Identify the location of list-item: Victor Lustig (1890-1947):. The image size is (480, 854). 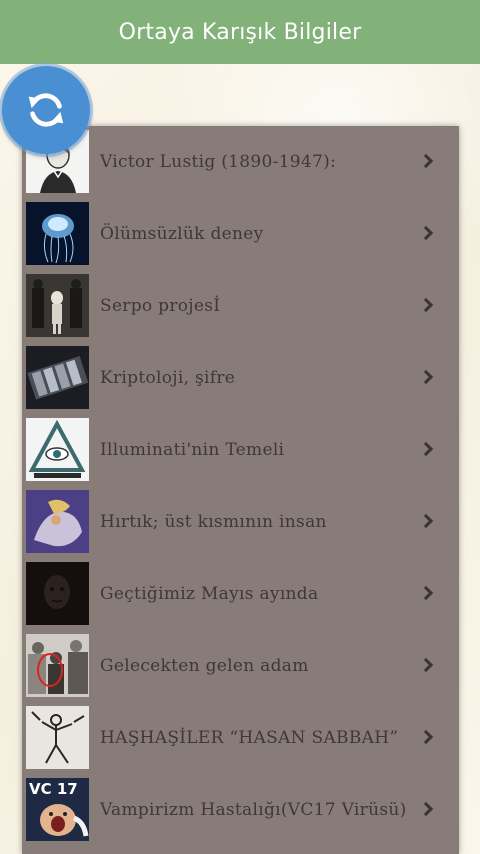
(240, 162).